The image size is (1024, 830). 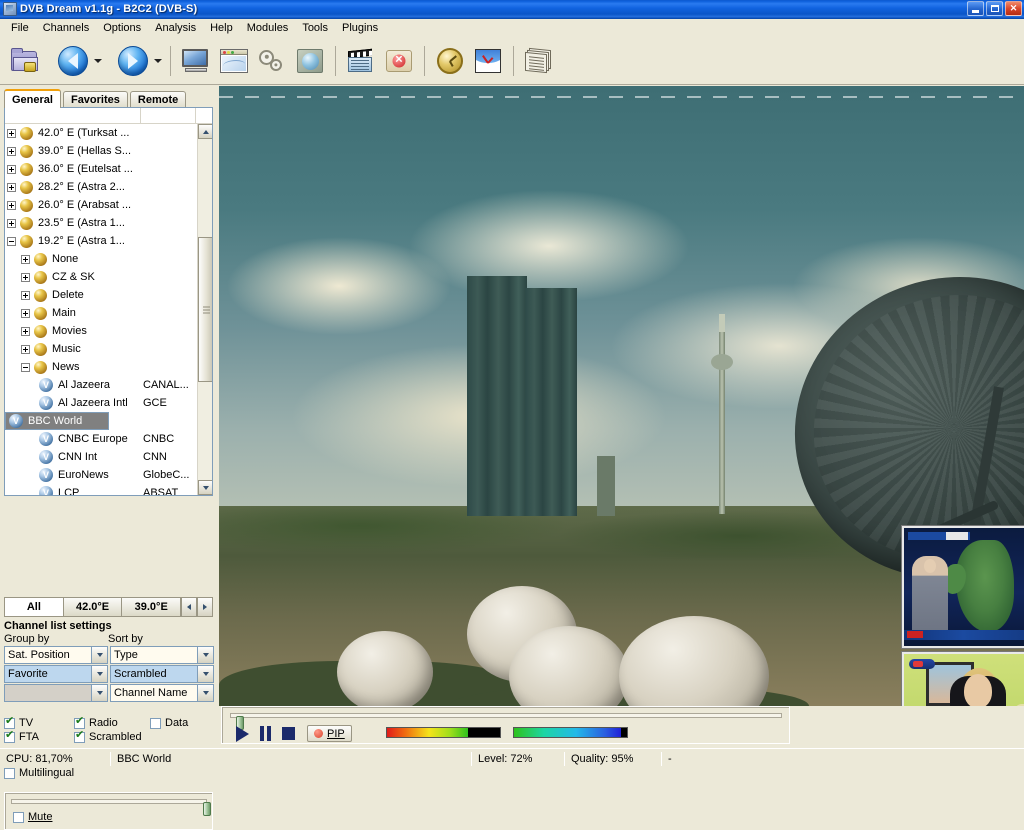 I want to click on volume-slider-thumb, so click(x=207, y=809).